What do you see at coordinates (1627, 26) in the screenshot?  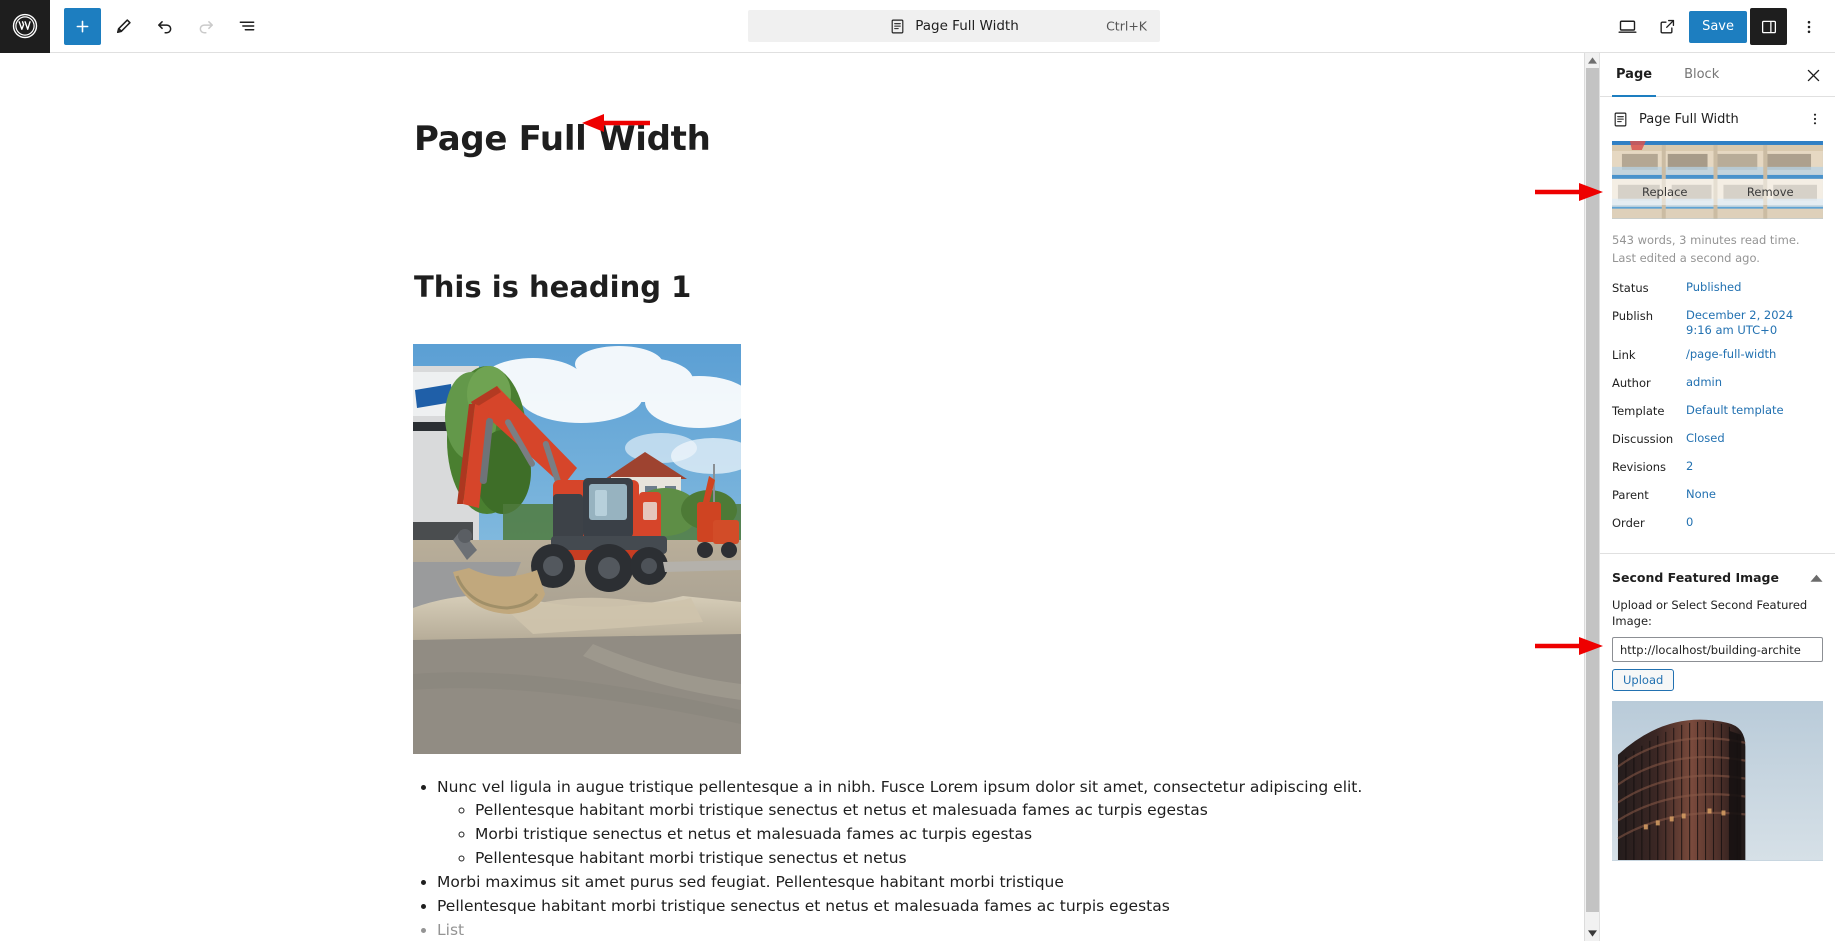 I see `desktop-icon` at bounding box center [1627, 26].